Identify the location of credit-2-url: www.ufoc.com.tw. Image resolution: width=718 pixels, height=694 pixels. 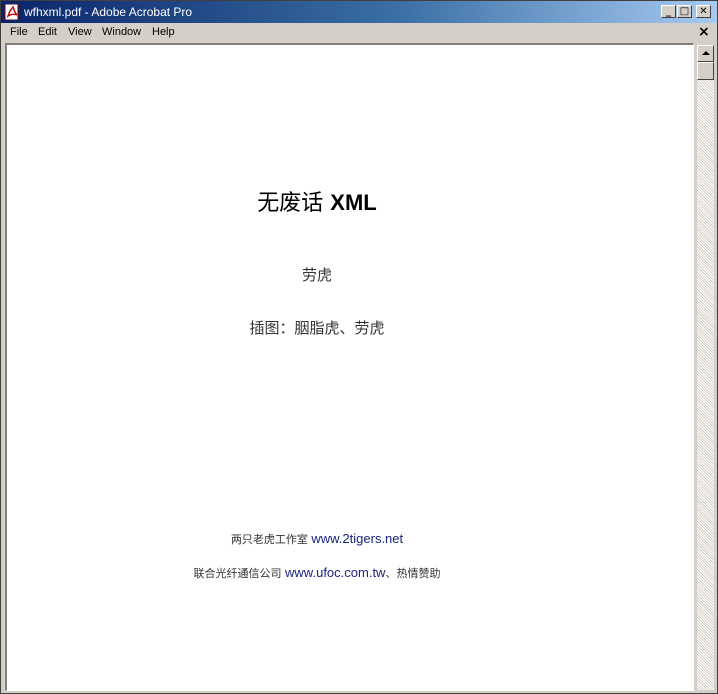
(335, 572).